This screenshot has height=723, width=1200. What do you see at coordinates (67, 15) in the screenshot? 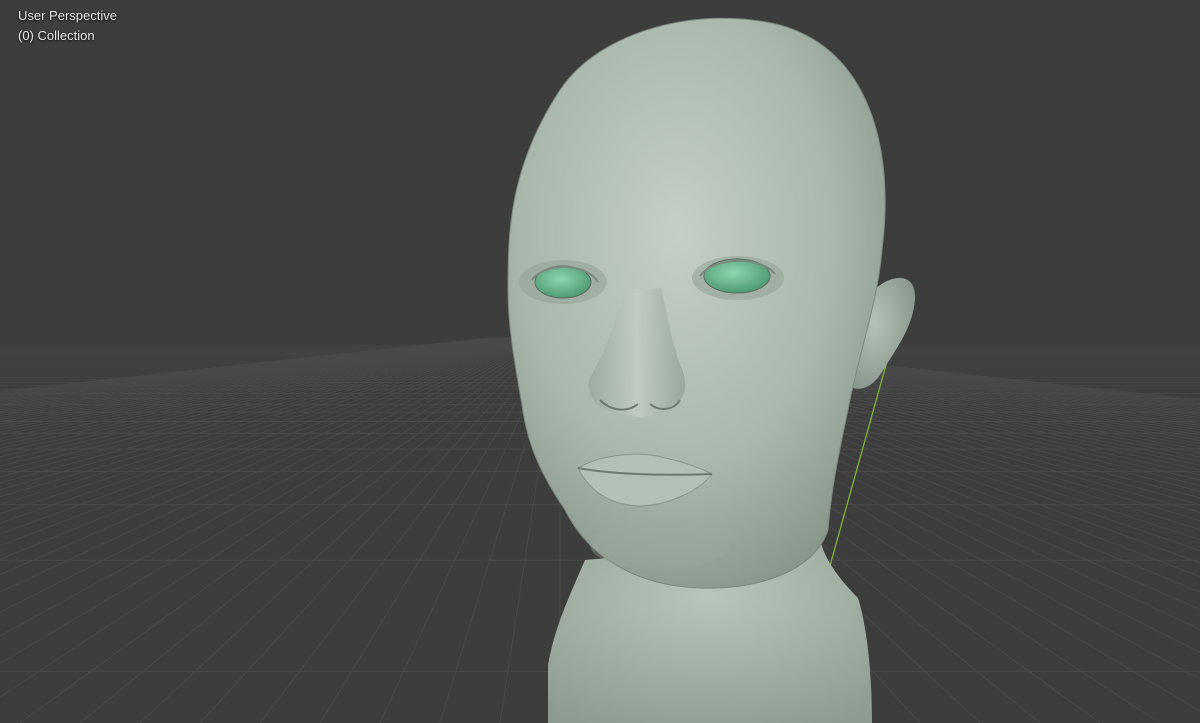
I see `view-name-label: User Perspective` at bounding box center [67, 15].